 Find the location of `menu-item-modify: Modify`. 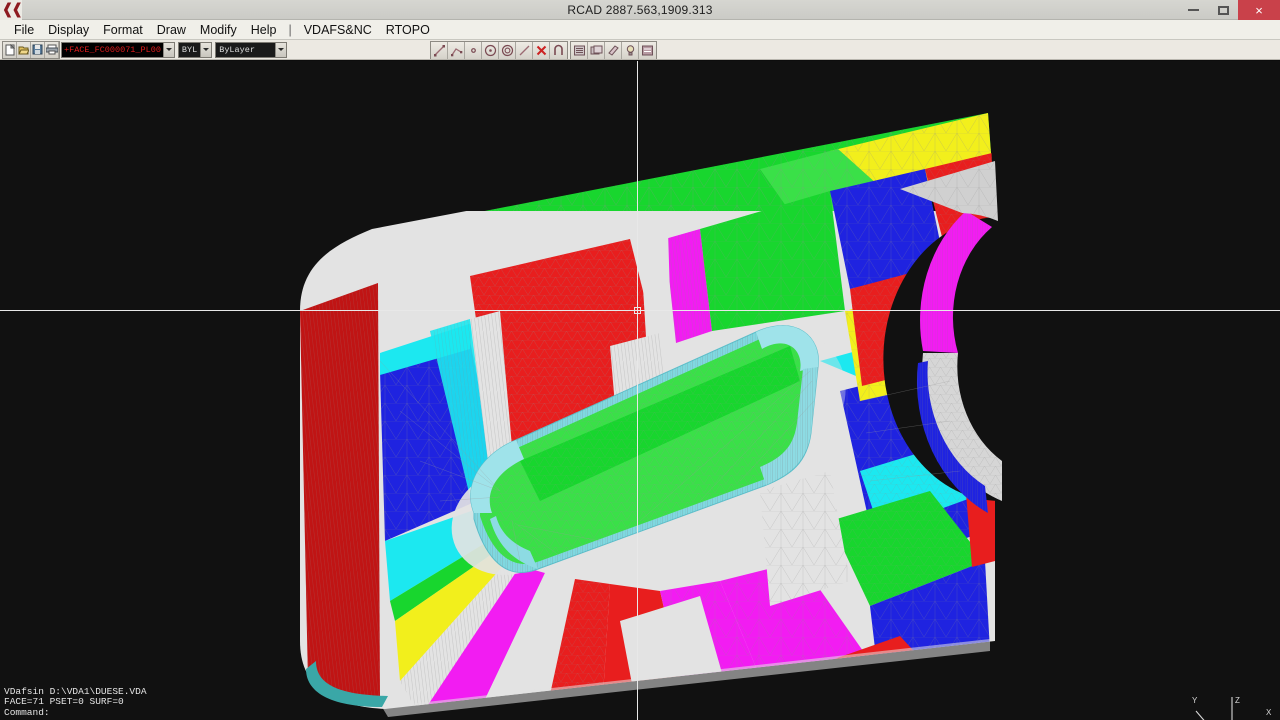

menu-item-modify: Modify is located at coordinates (218, 30).